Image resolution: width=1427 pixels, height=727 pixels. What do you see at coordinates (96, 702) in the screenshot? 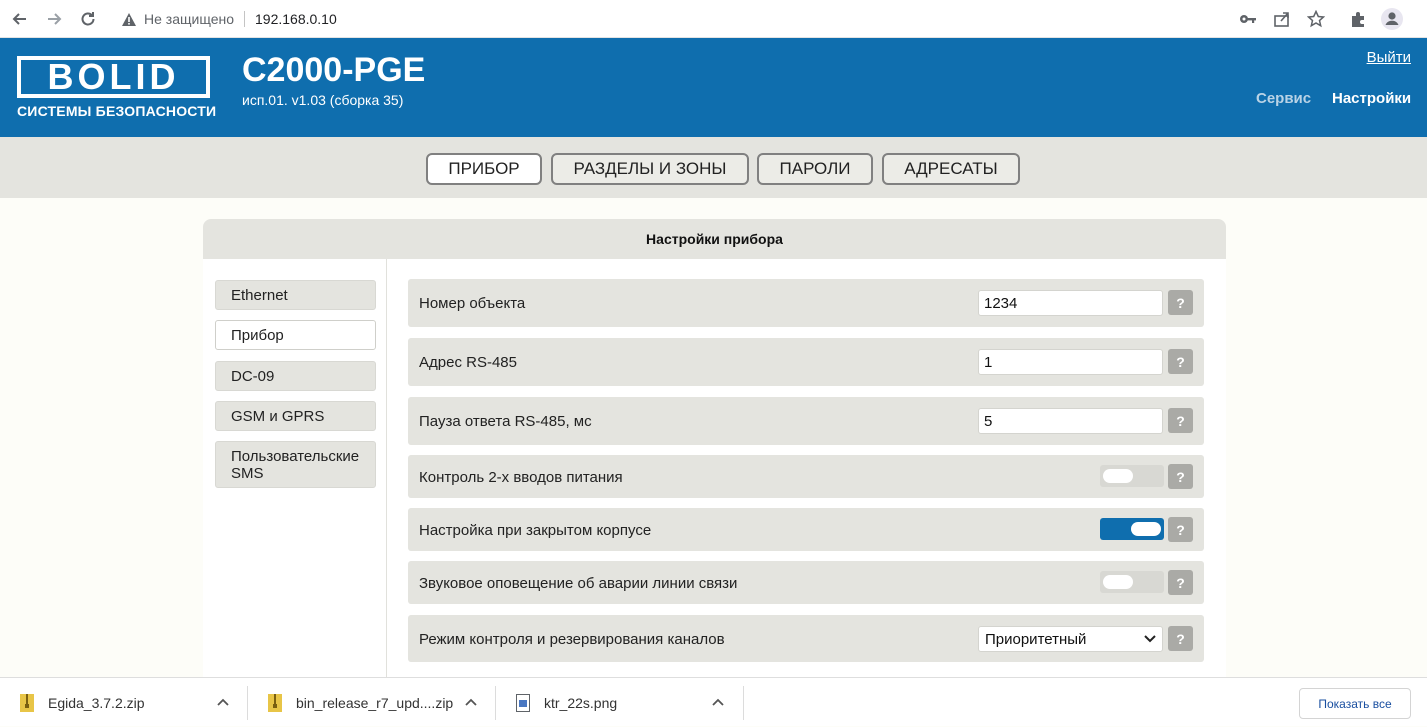
I see `download-filename: Egida_3.7.2.zip` at bounding box center [96, 702].